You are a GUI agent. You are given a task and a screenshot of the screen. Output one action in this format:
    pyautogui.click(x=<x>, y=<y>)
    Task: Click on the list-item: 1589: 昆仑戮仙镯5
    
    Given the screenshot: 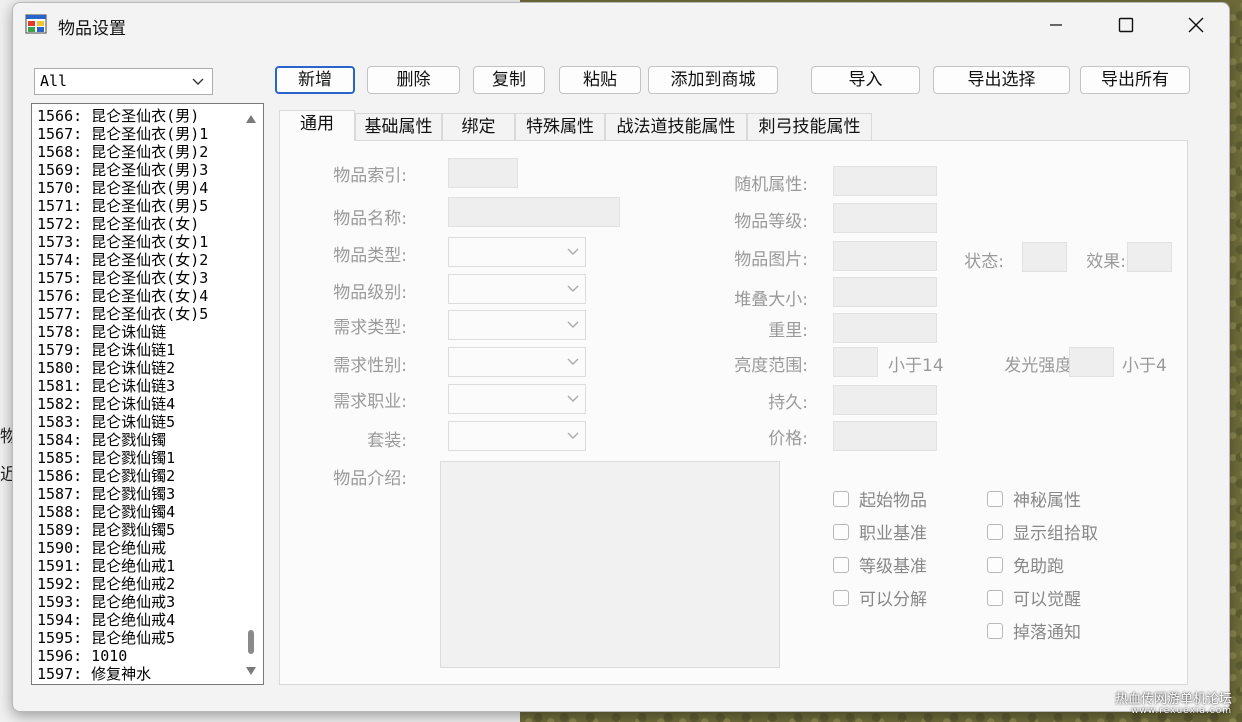 What is the action you would take?
    pyautogui.click(x=137, y=530)
    